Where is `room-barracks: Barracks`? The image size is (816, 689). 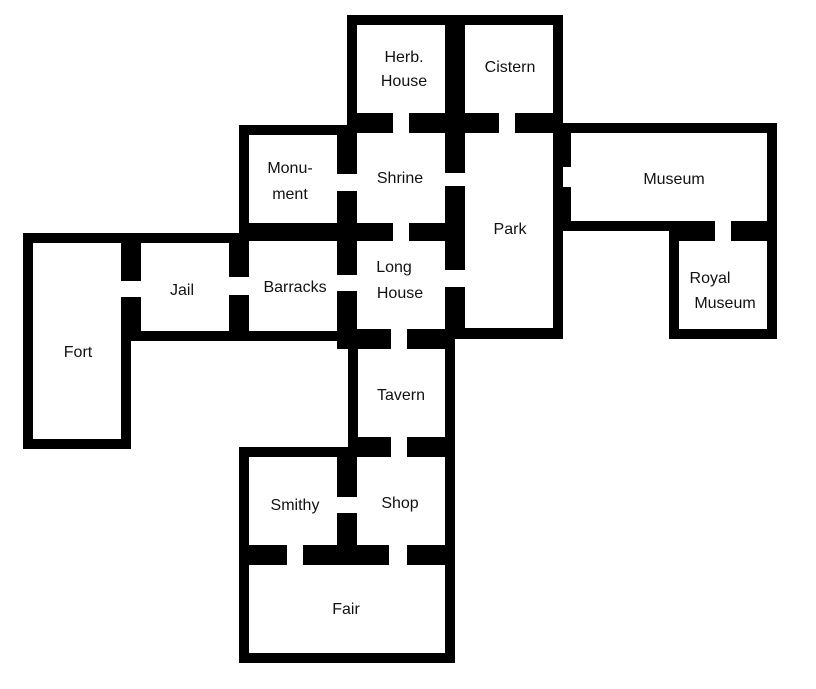
room-barracks: Barracks is located at coordinates (294, 287).